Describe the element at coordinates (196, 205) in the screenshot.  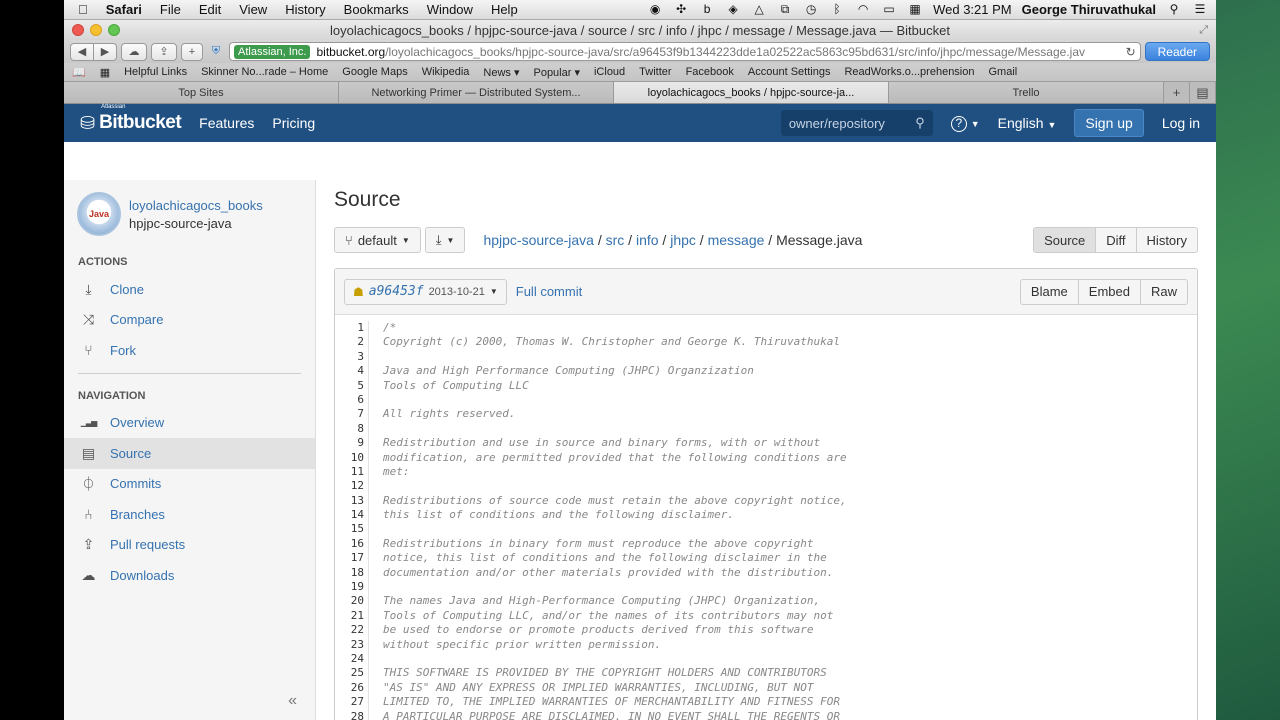
I see `repo-owner-link: loyolachicagocs_books` at that location.